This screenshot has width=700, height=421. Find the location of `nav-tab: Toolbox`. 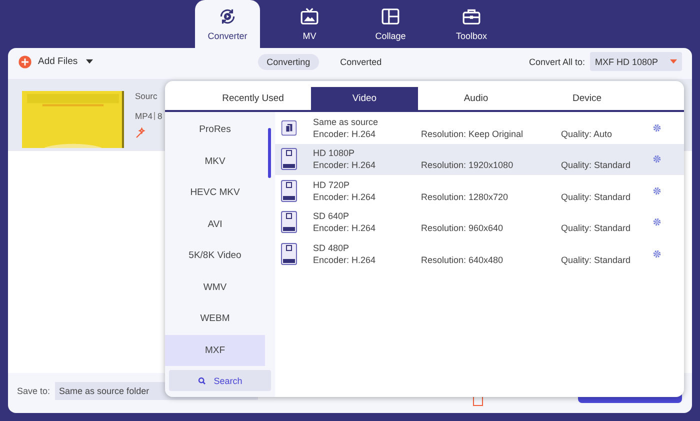

nav-tab: Toolbox is located at coordinates (471, 24).